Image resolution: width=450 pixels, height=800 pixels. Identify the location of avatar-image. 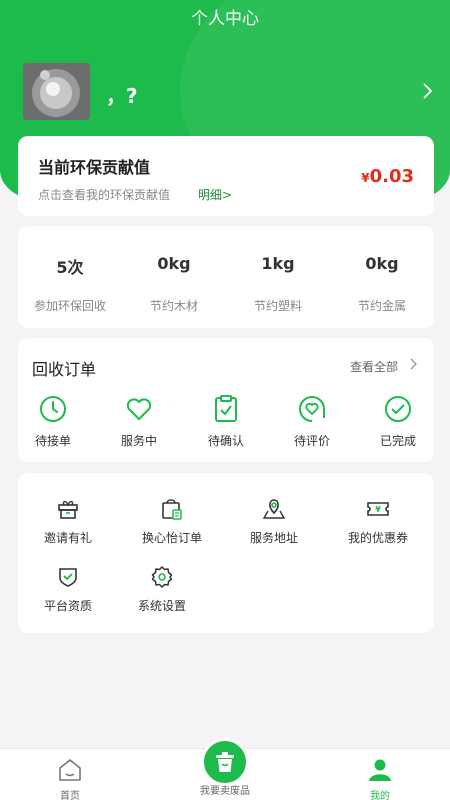
(56, 91).